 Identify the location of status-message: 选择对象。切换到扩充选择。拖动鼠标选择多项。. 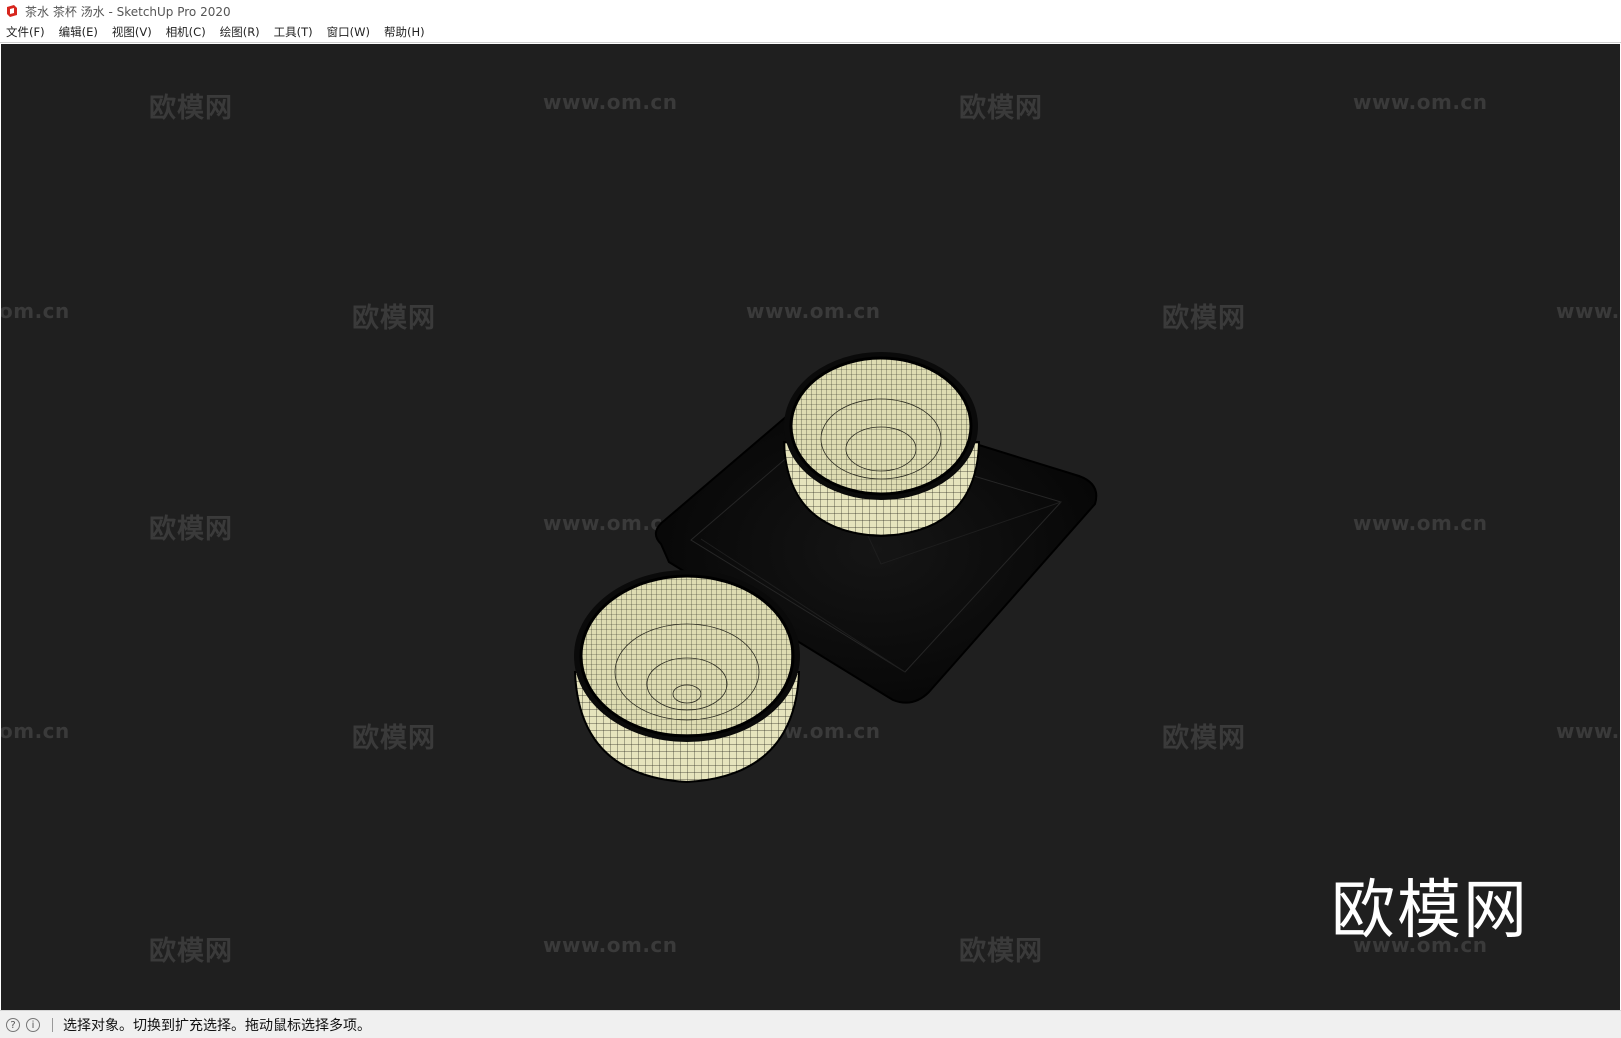
(217, 1025).